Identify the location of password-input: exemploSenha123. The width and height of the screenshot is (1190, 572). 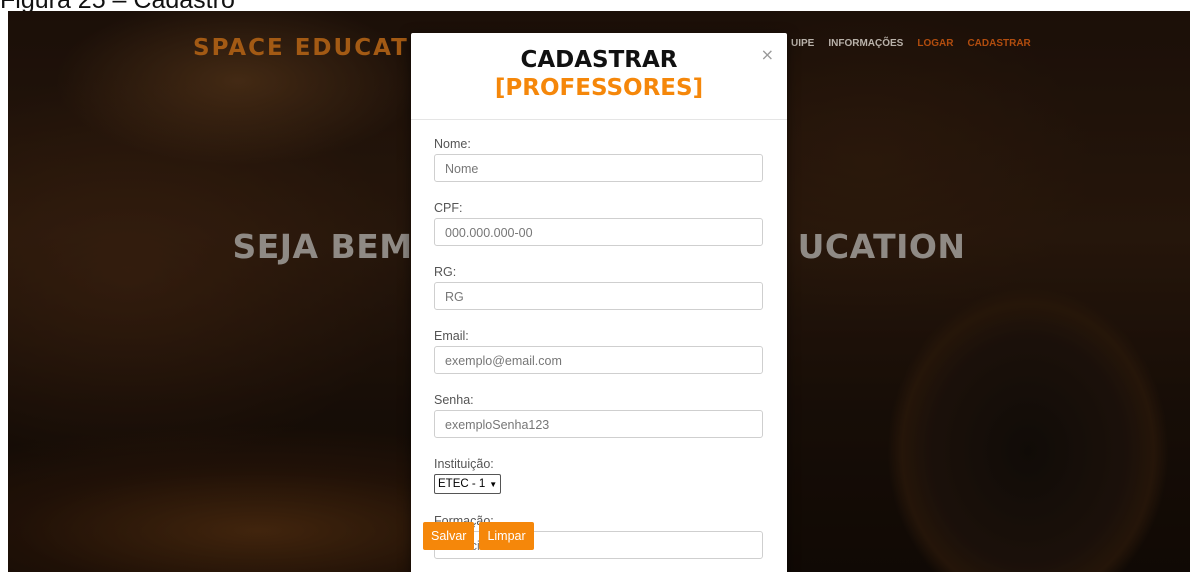
(598, 424).